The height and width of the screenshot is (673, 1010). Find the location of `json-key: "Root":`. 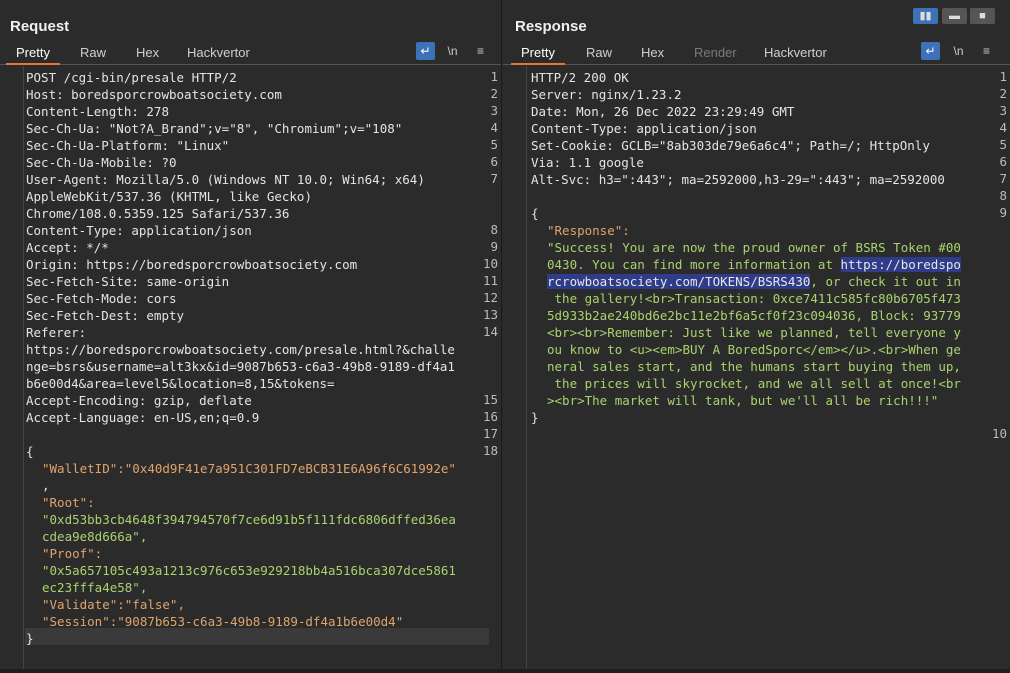

json-key: "Root": is located at coordinates (68, 502).